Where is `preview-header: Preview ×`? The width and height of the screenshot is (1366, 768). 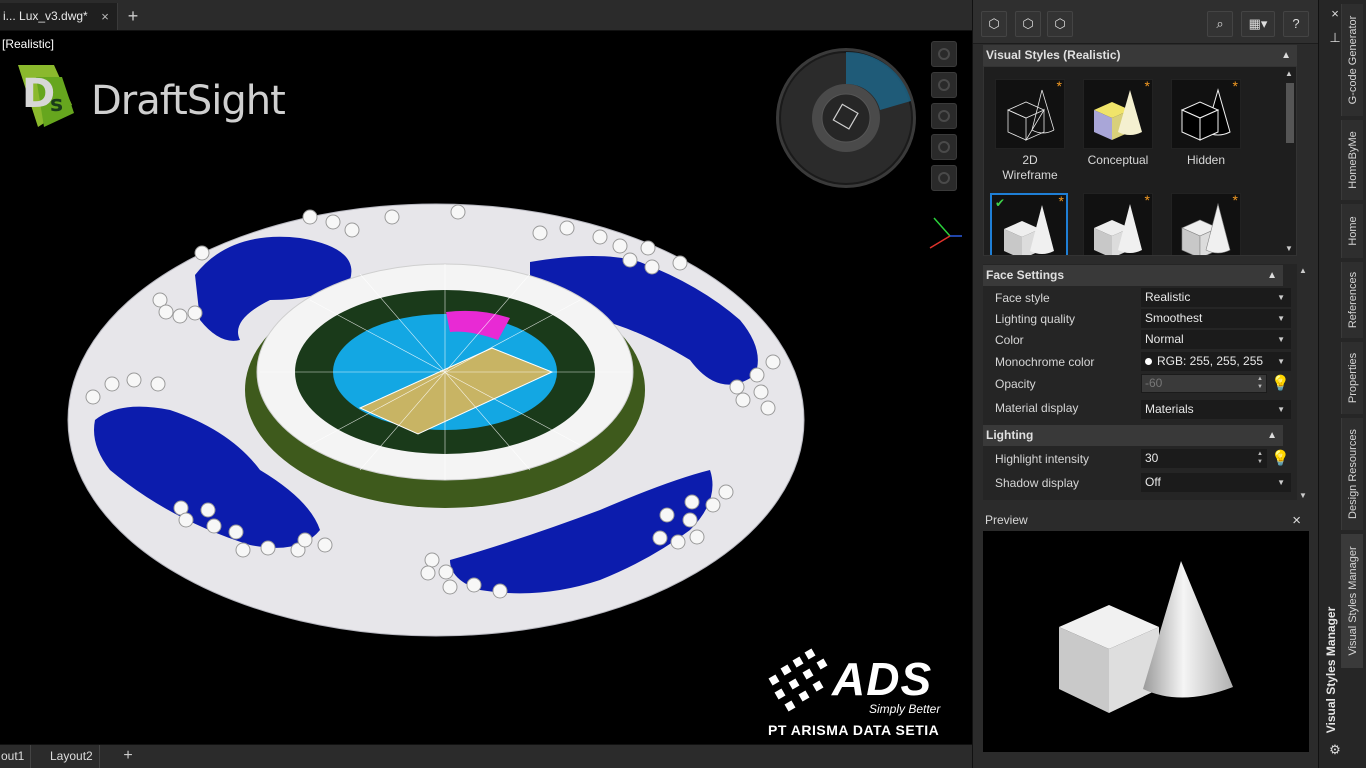 preview-header: Preview × is located at coordinates (1146, 520).